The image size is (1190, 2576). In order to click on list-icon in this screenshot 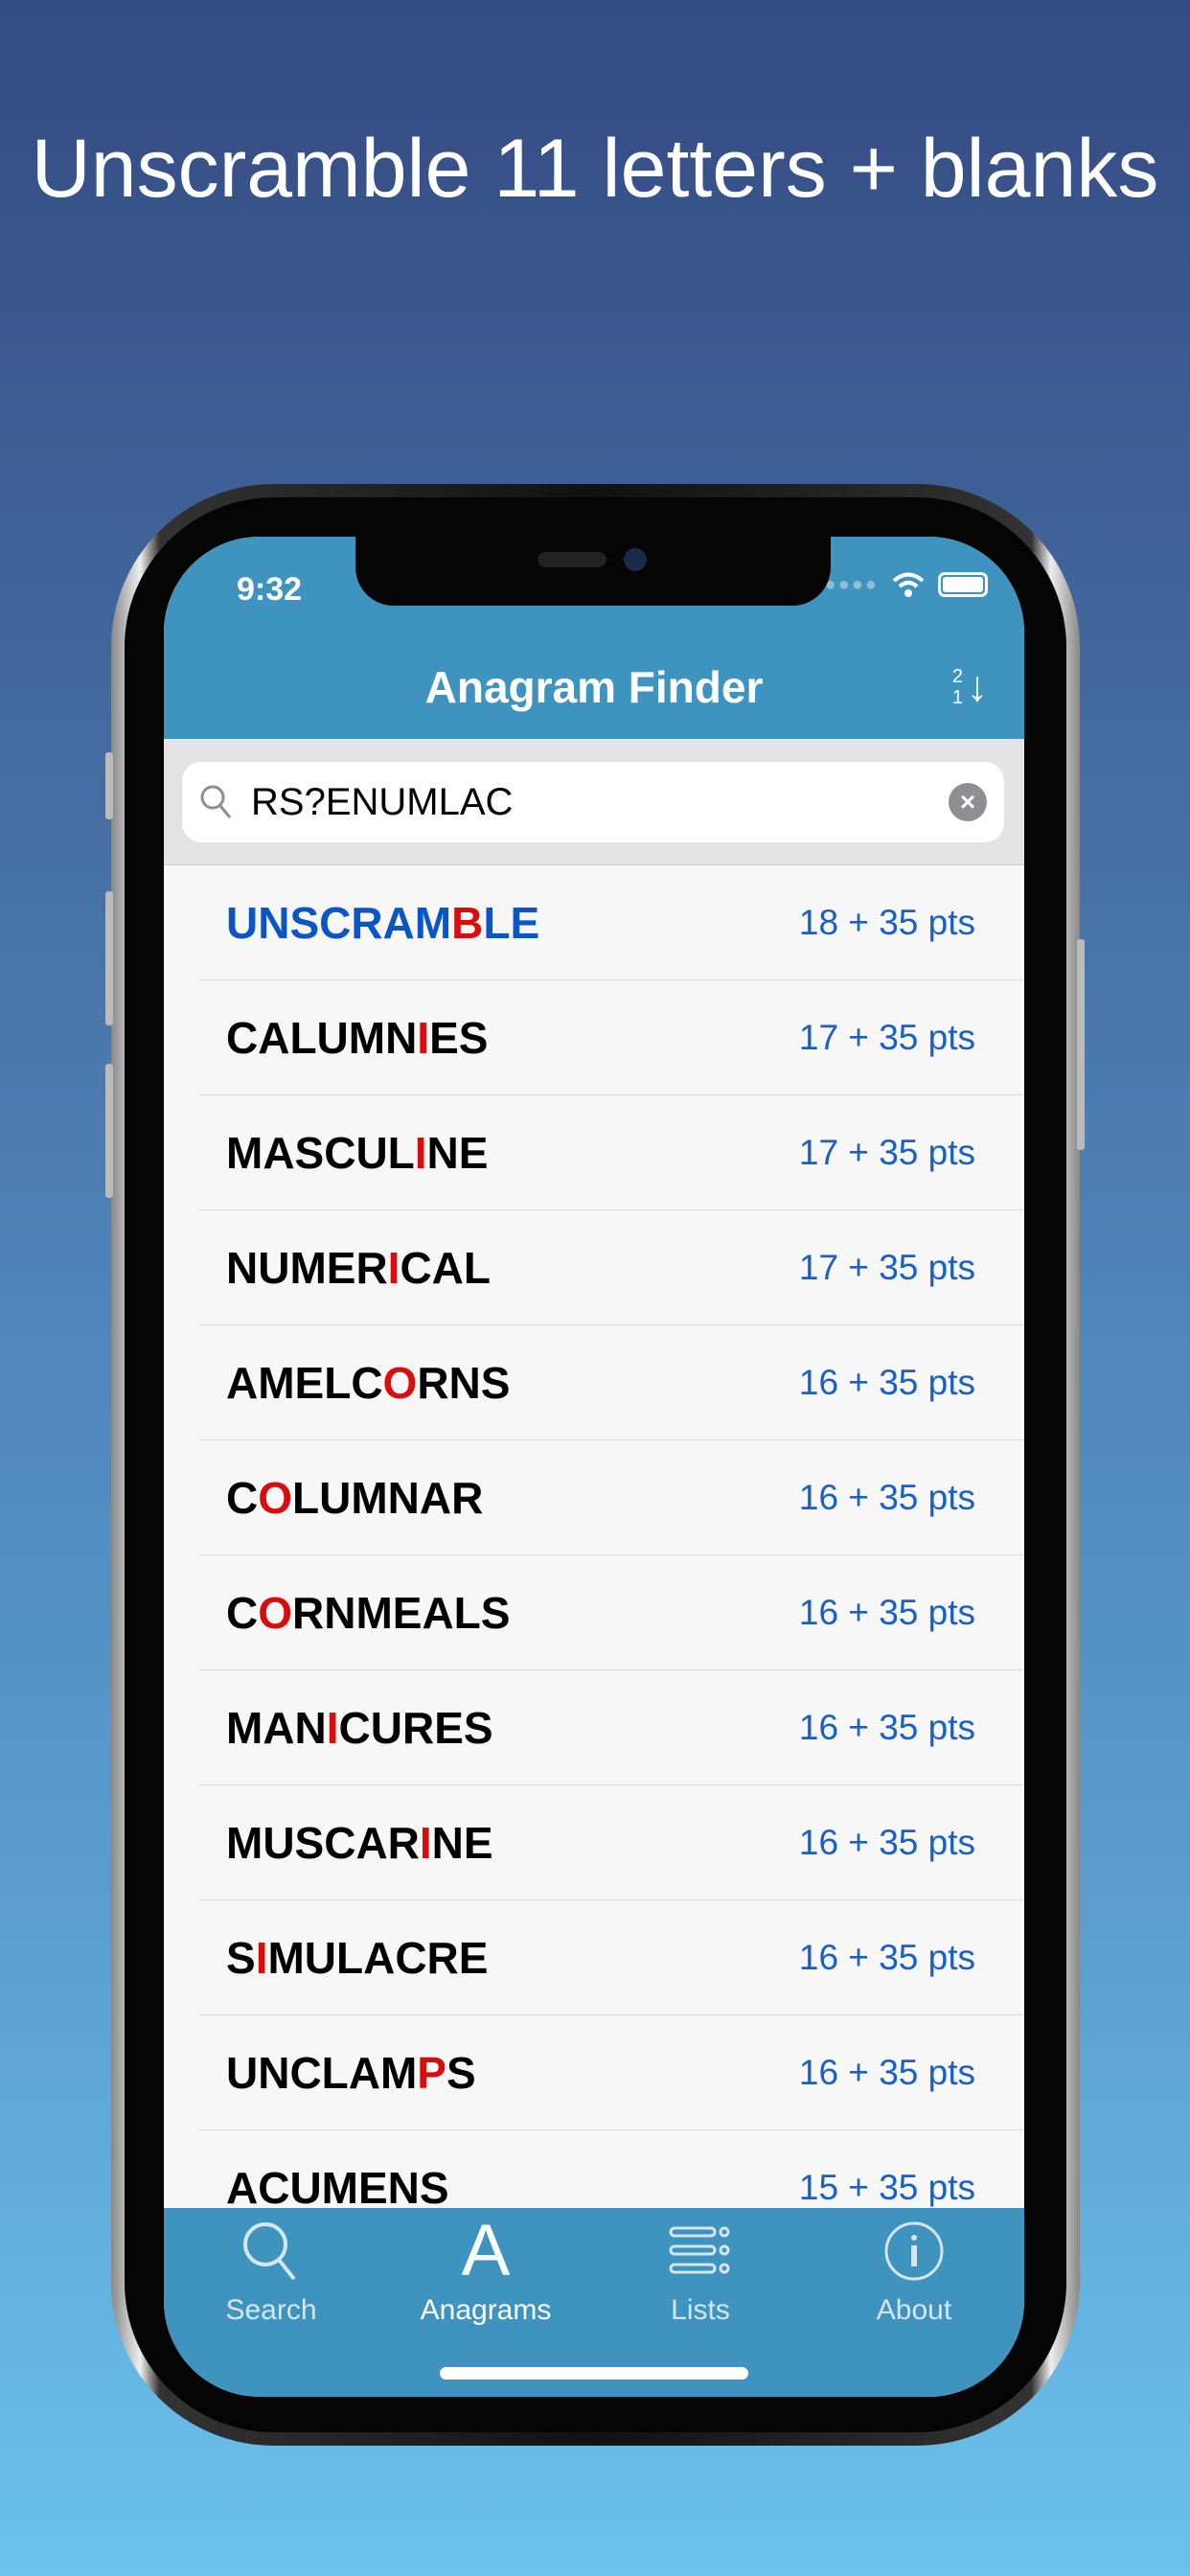, I will do `click(700, 2250)`.